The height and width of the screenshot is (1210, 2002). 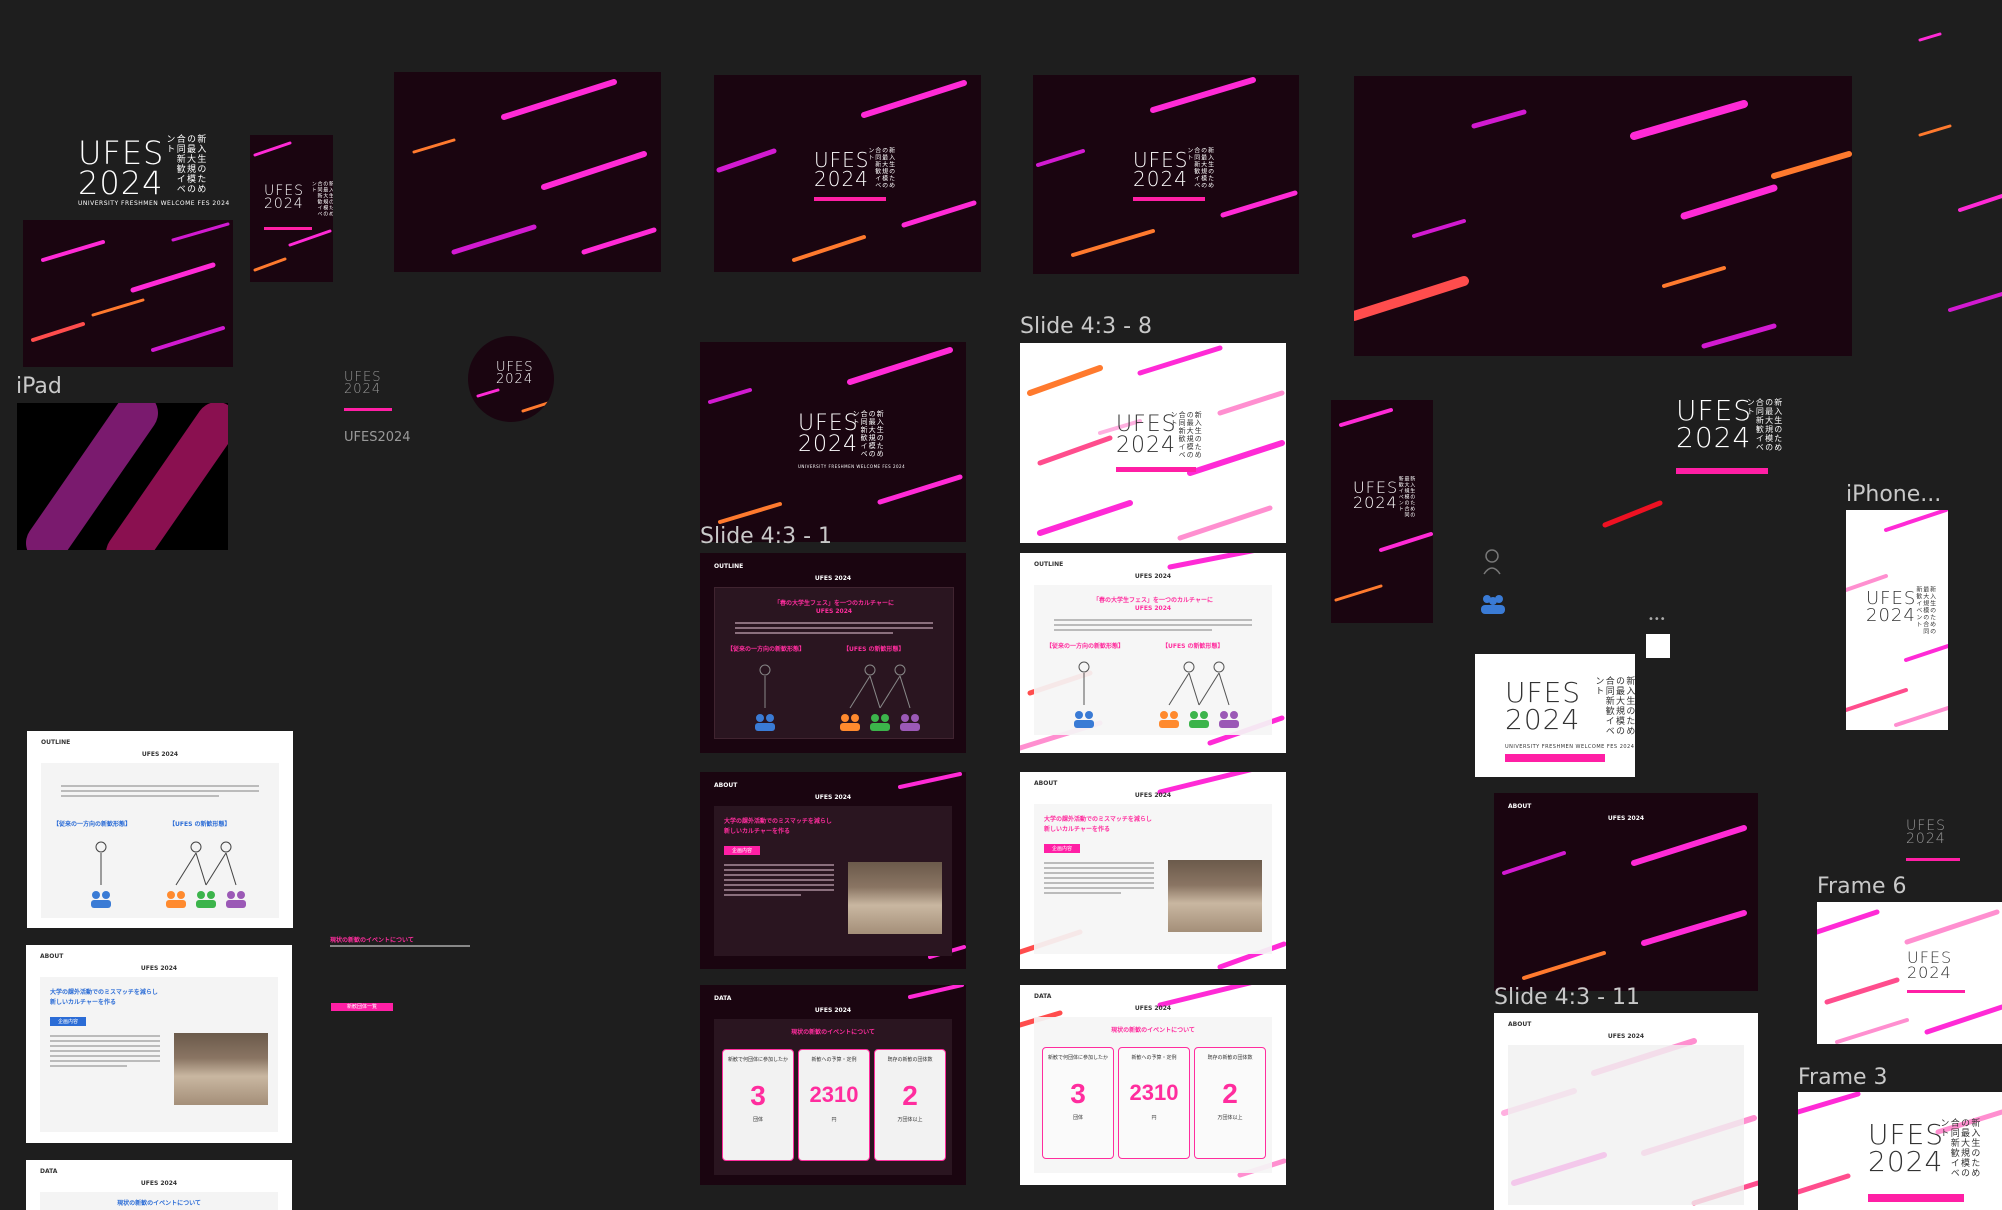 I want to click on frame-6: UFES 2024, so click(x=1909, y=973).